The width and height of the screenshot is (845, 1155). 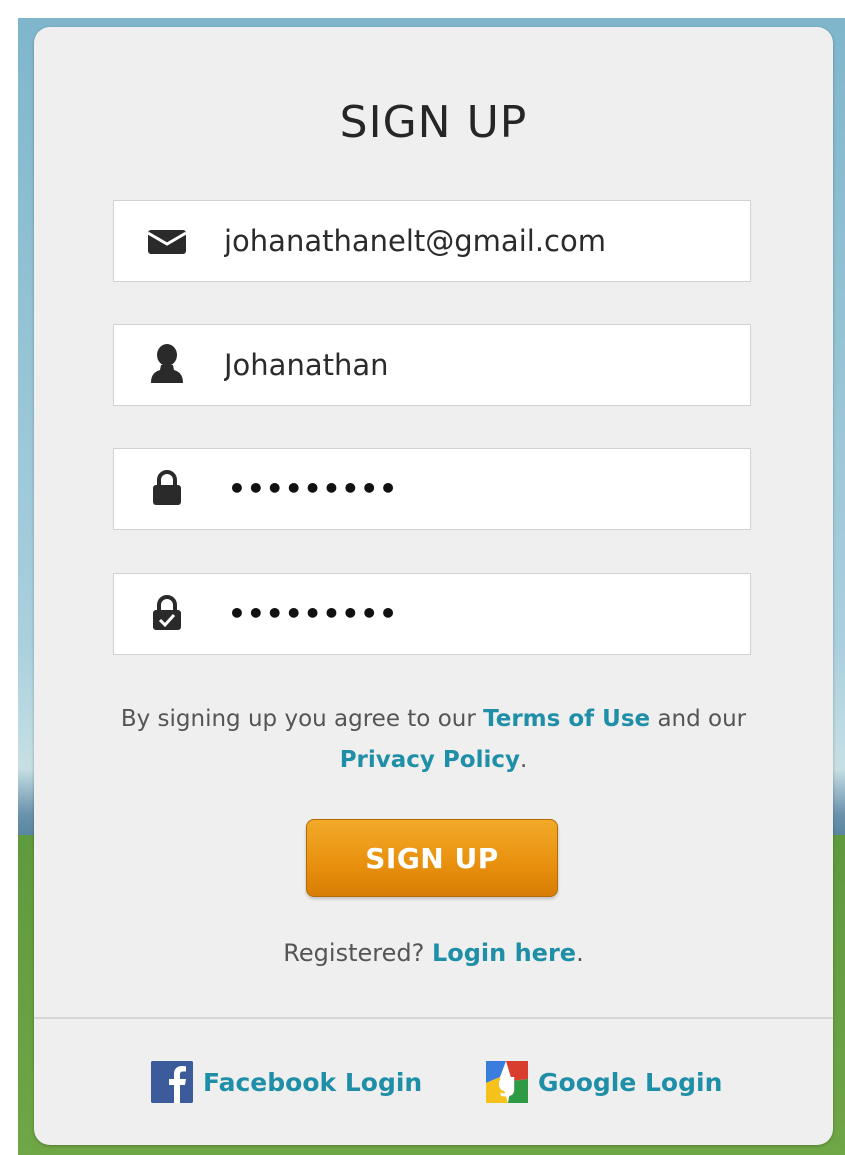 I want to click on privacy-policy-link: Privacy Policy, so click(x=430, y=760).